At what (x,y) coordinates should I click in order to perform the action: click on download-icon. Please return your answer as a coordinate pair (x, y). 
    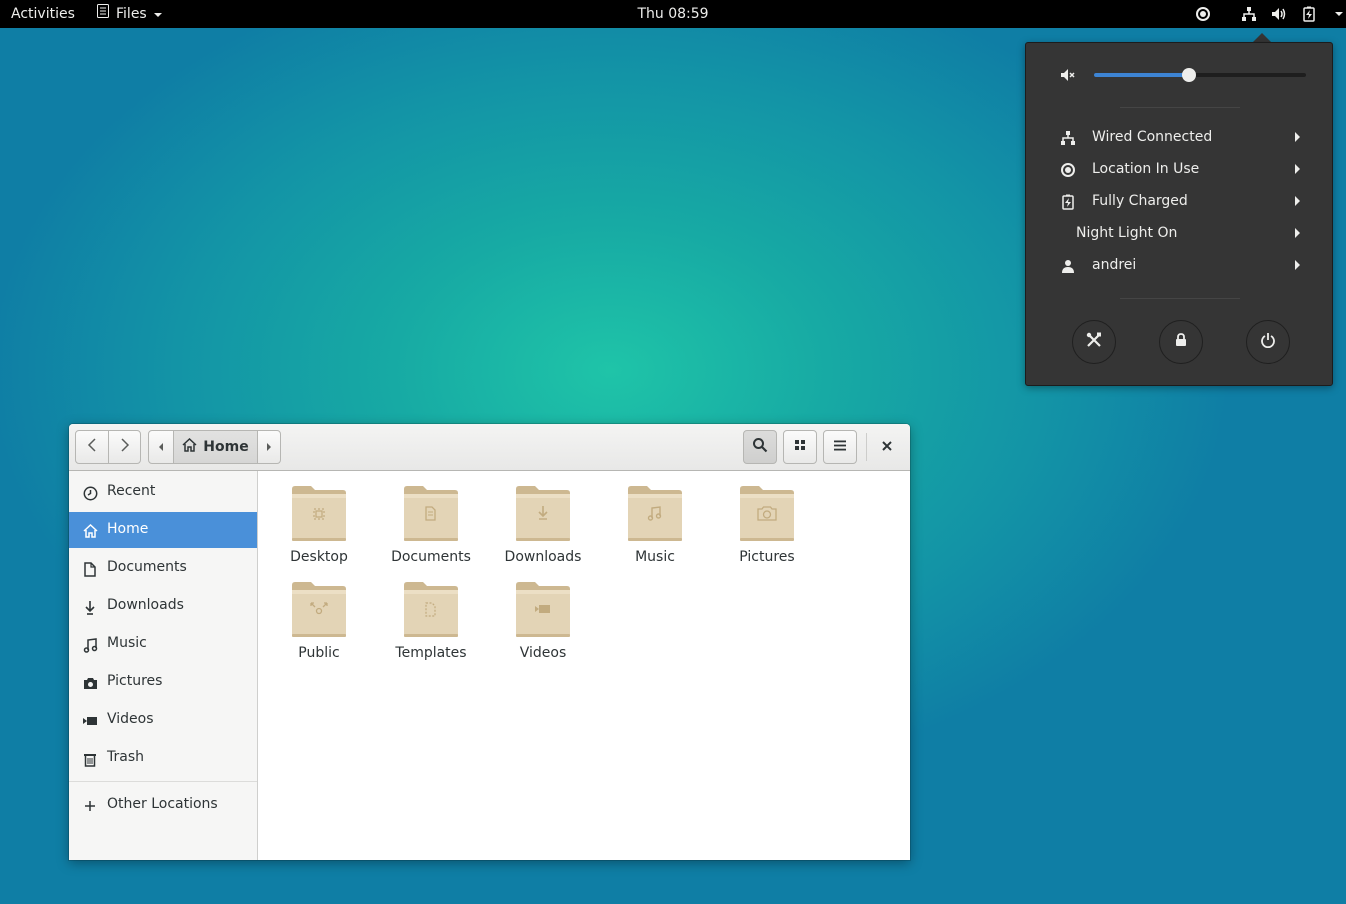
    Looking at the image, I should click on (90, 607).